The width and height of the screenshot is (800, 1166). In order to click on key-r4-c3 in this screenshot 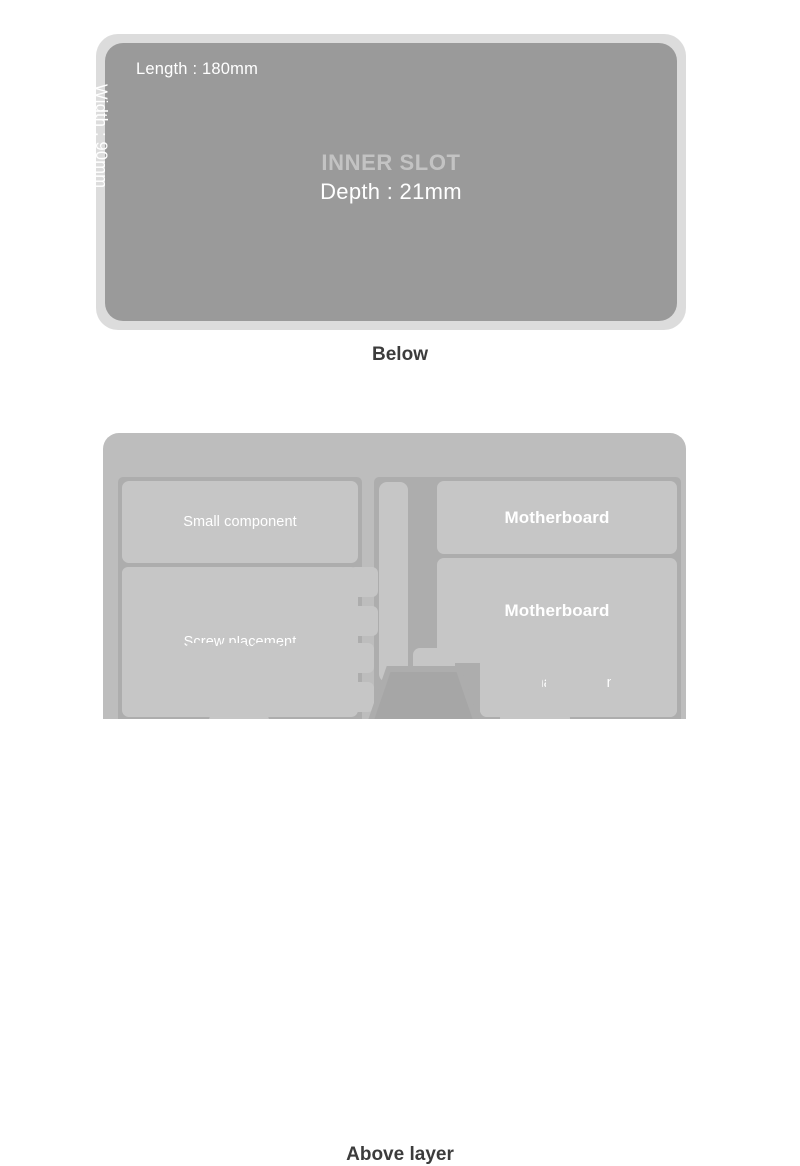, I will do `click(200, 697)`.